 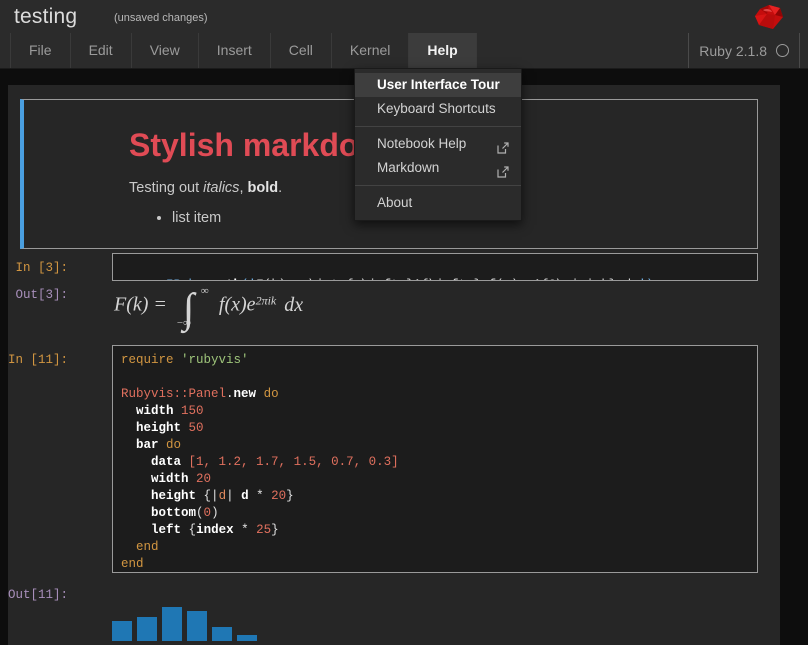 I want to click on kernel-name-label: Ruby 2.1.8, so click(x=733, y=50).